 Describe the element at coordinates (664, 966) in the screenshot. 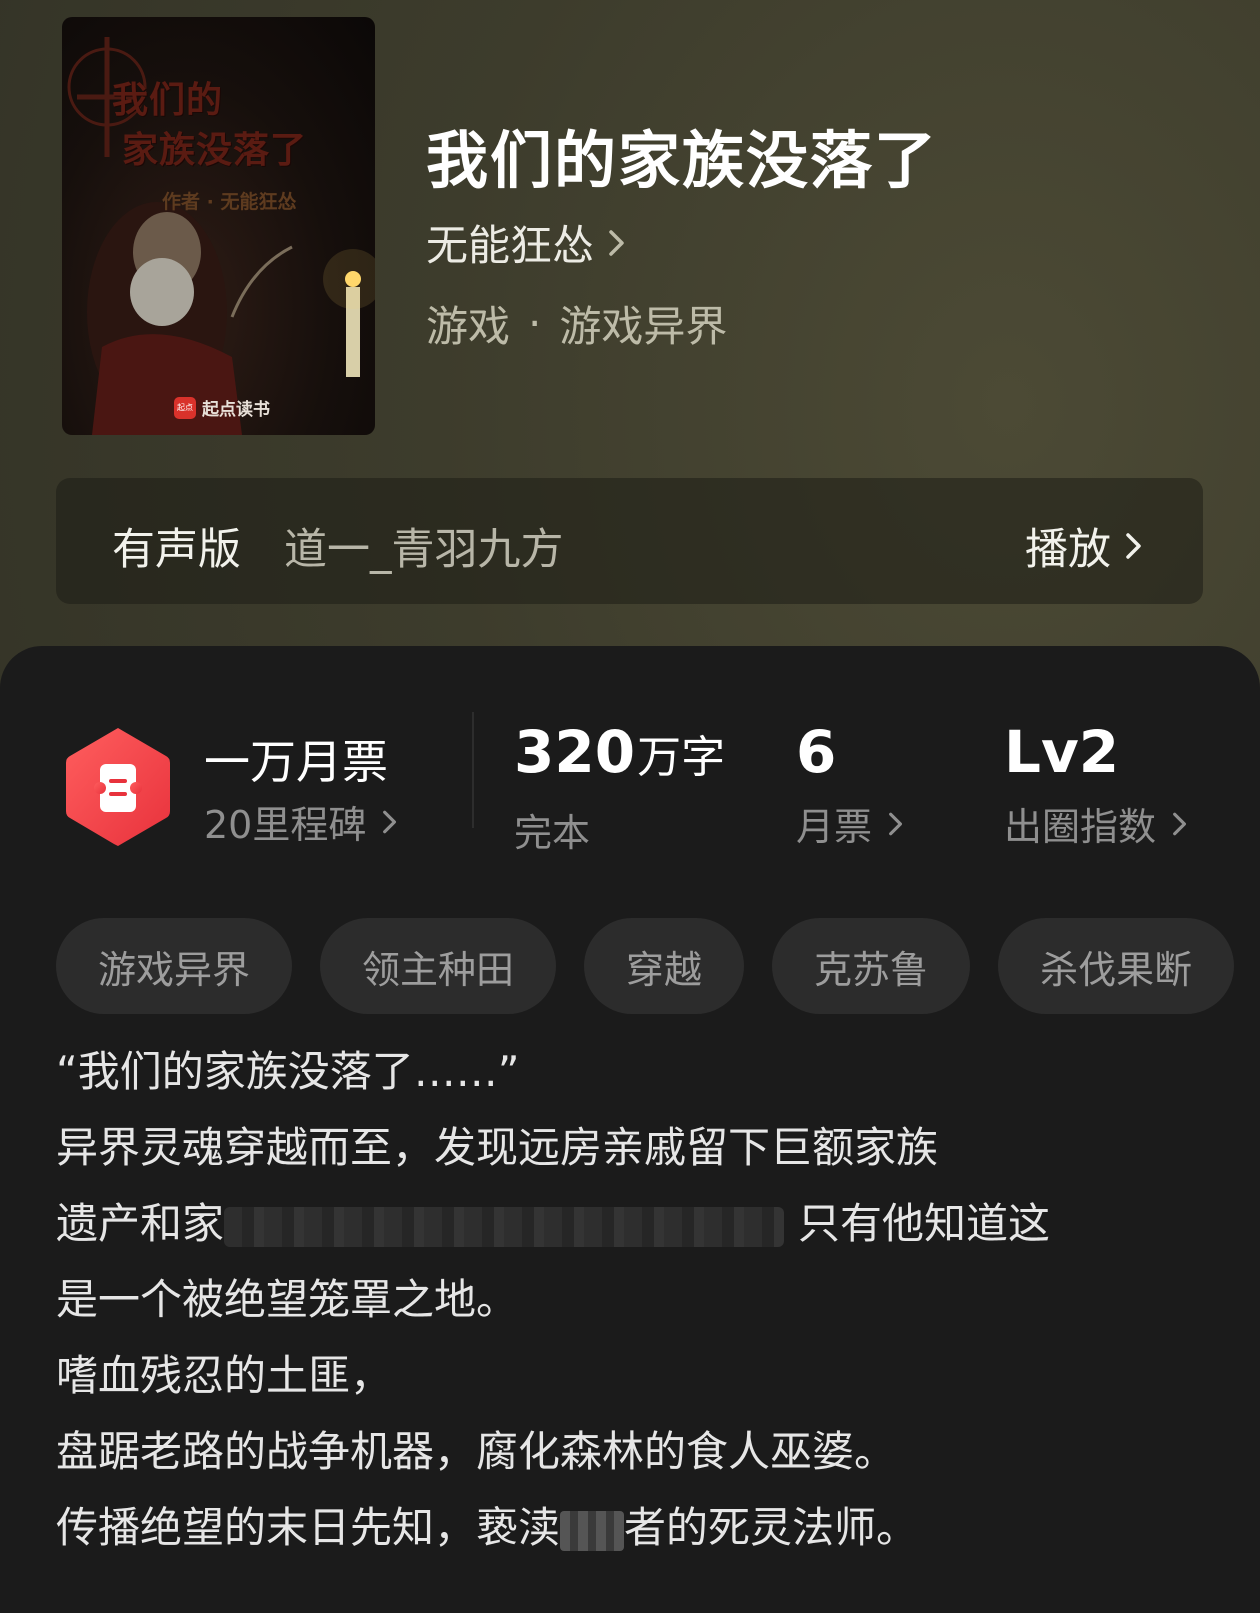

I see `tag-chip: 穿越` at that location.